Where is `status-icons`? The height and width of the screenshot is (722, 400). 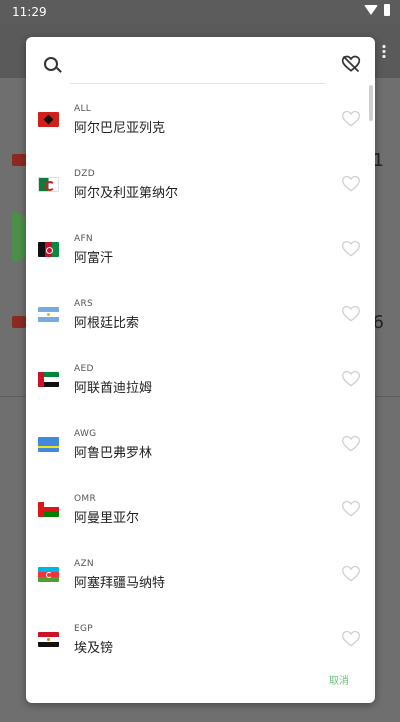
status-icons is located at coordinates (377, 10).